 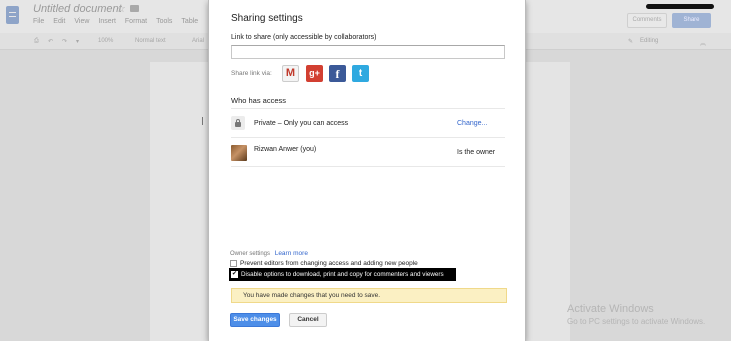 What do you see at coordinates (301, 123) in the screenshot?
I see `visibility-text: Private – Only you can access` at bounding box center [301, 123].